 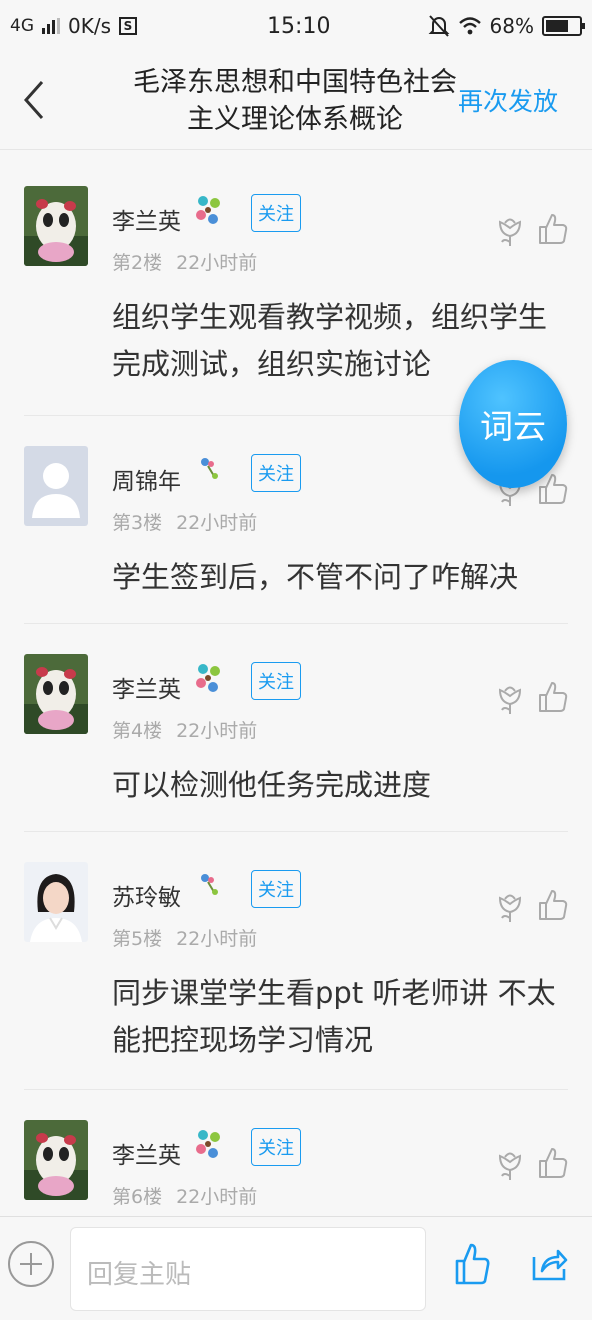 What do you see at coordinates (508, 100) in the screenshot?
I see `reissue-button: 再次发放` at bounding box center [508, 100].